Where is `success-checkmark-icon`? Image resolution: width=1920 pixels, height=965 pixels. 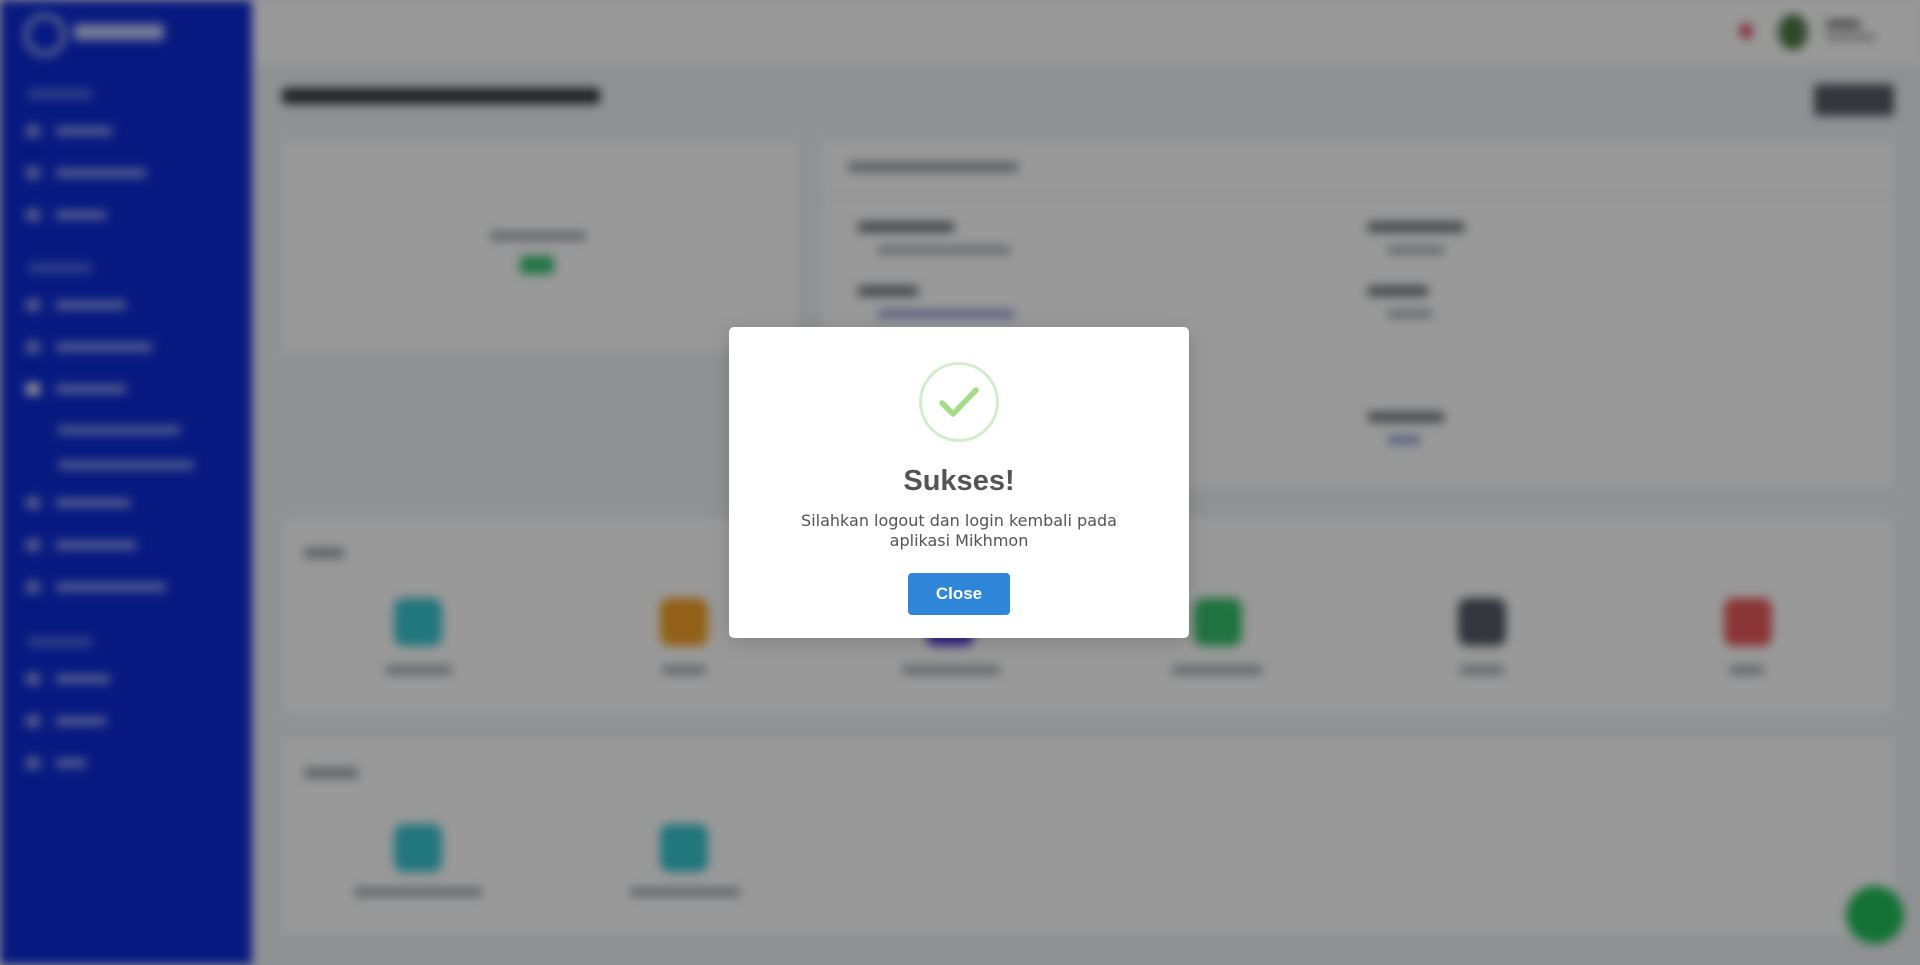 success-checkmark-icon is located at coordinates (959, 402).